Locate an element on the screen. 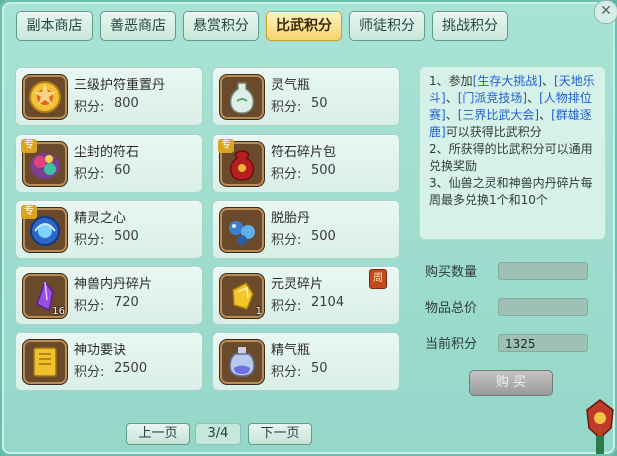 This screenshot has width=617, height=456. quantity-input is located at coordinates (543, 271).